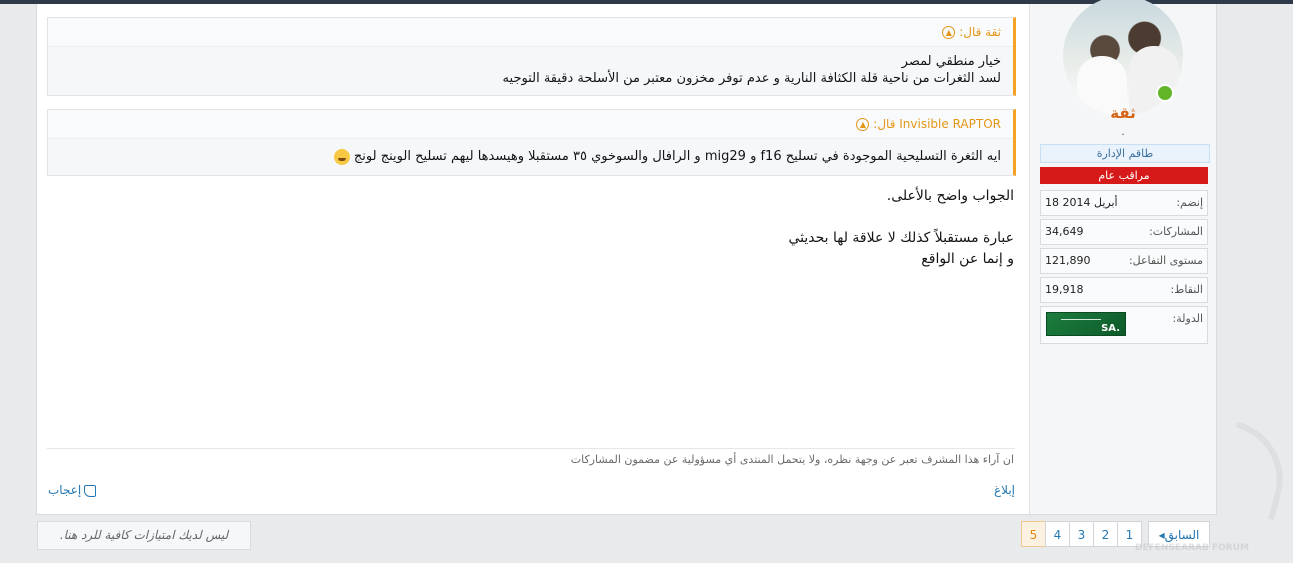 The width and height of the screenshot is (1293, 563). Describe the element at coordinates (1123, 113) in the screenshot. I see `username: ثقة` at that location.